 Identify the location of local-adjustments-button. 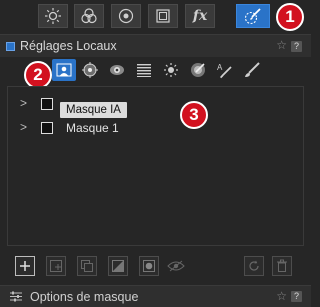
(253, 16).